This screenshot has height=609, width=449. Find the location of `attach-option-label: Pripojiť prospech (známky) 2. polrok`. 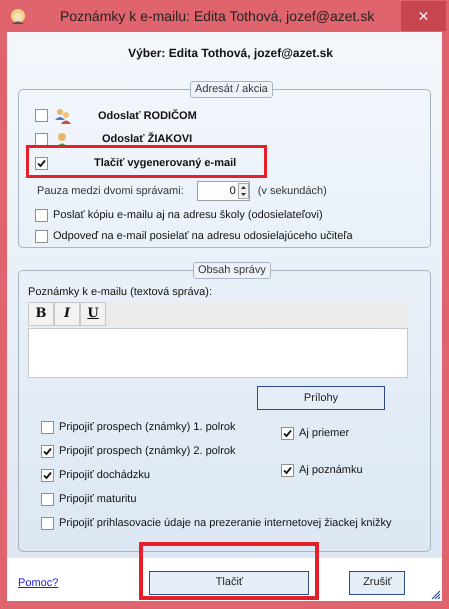

attach-option-label: Pripojiť prospech (známky) 2. polrok is located at coordinates (147, 451).